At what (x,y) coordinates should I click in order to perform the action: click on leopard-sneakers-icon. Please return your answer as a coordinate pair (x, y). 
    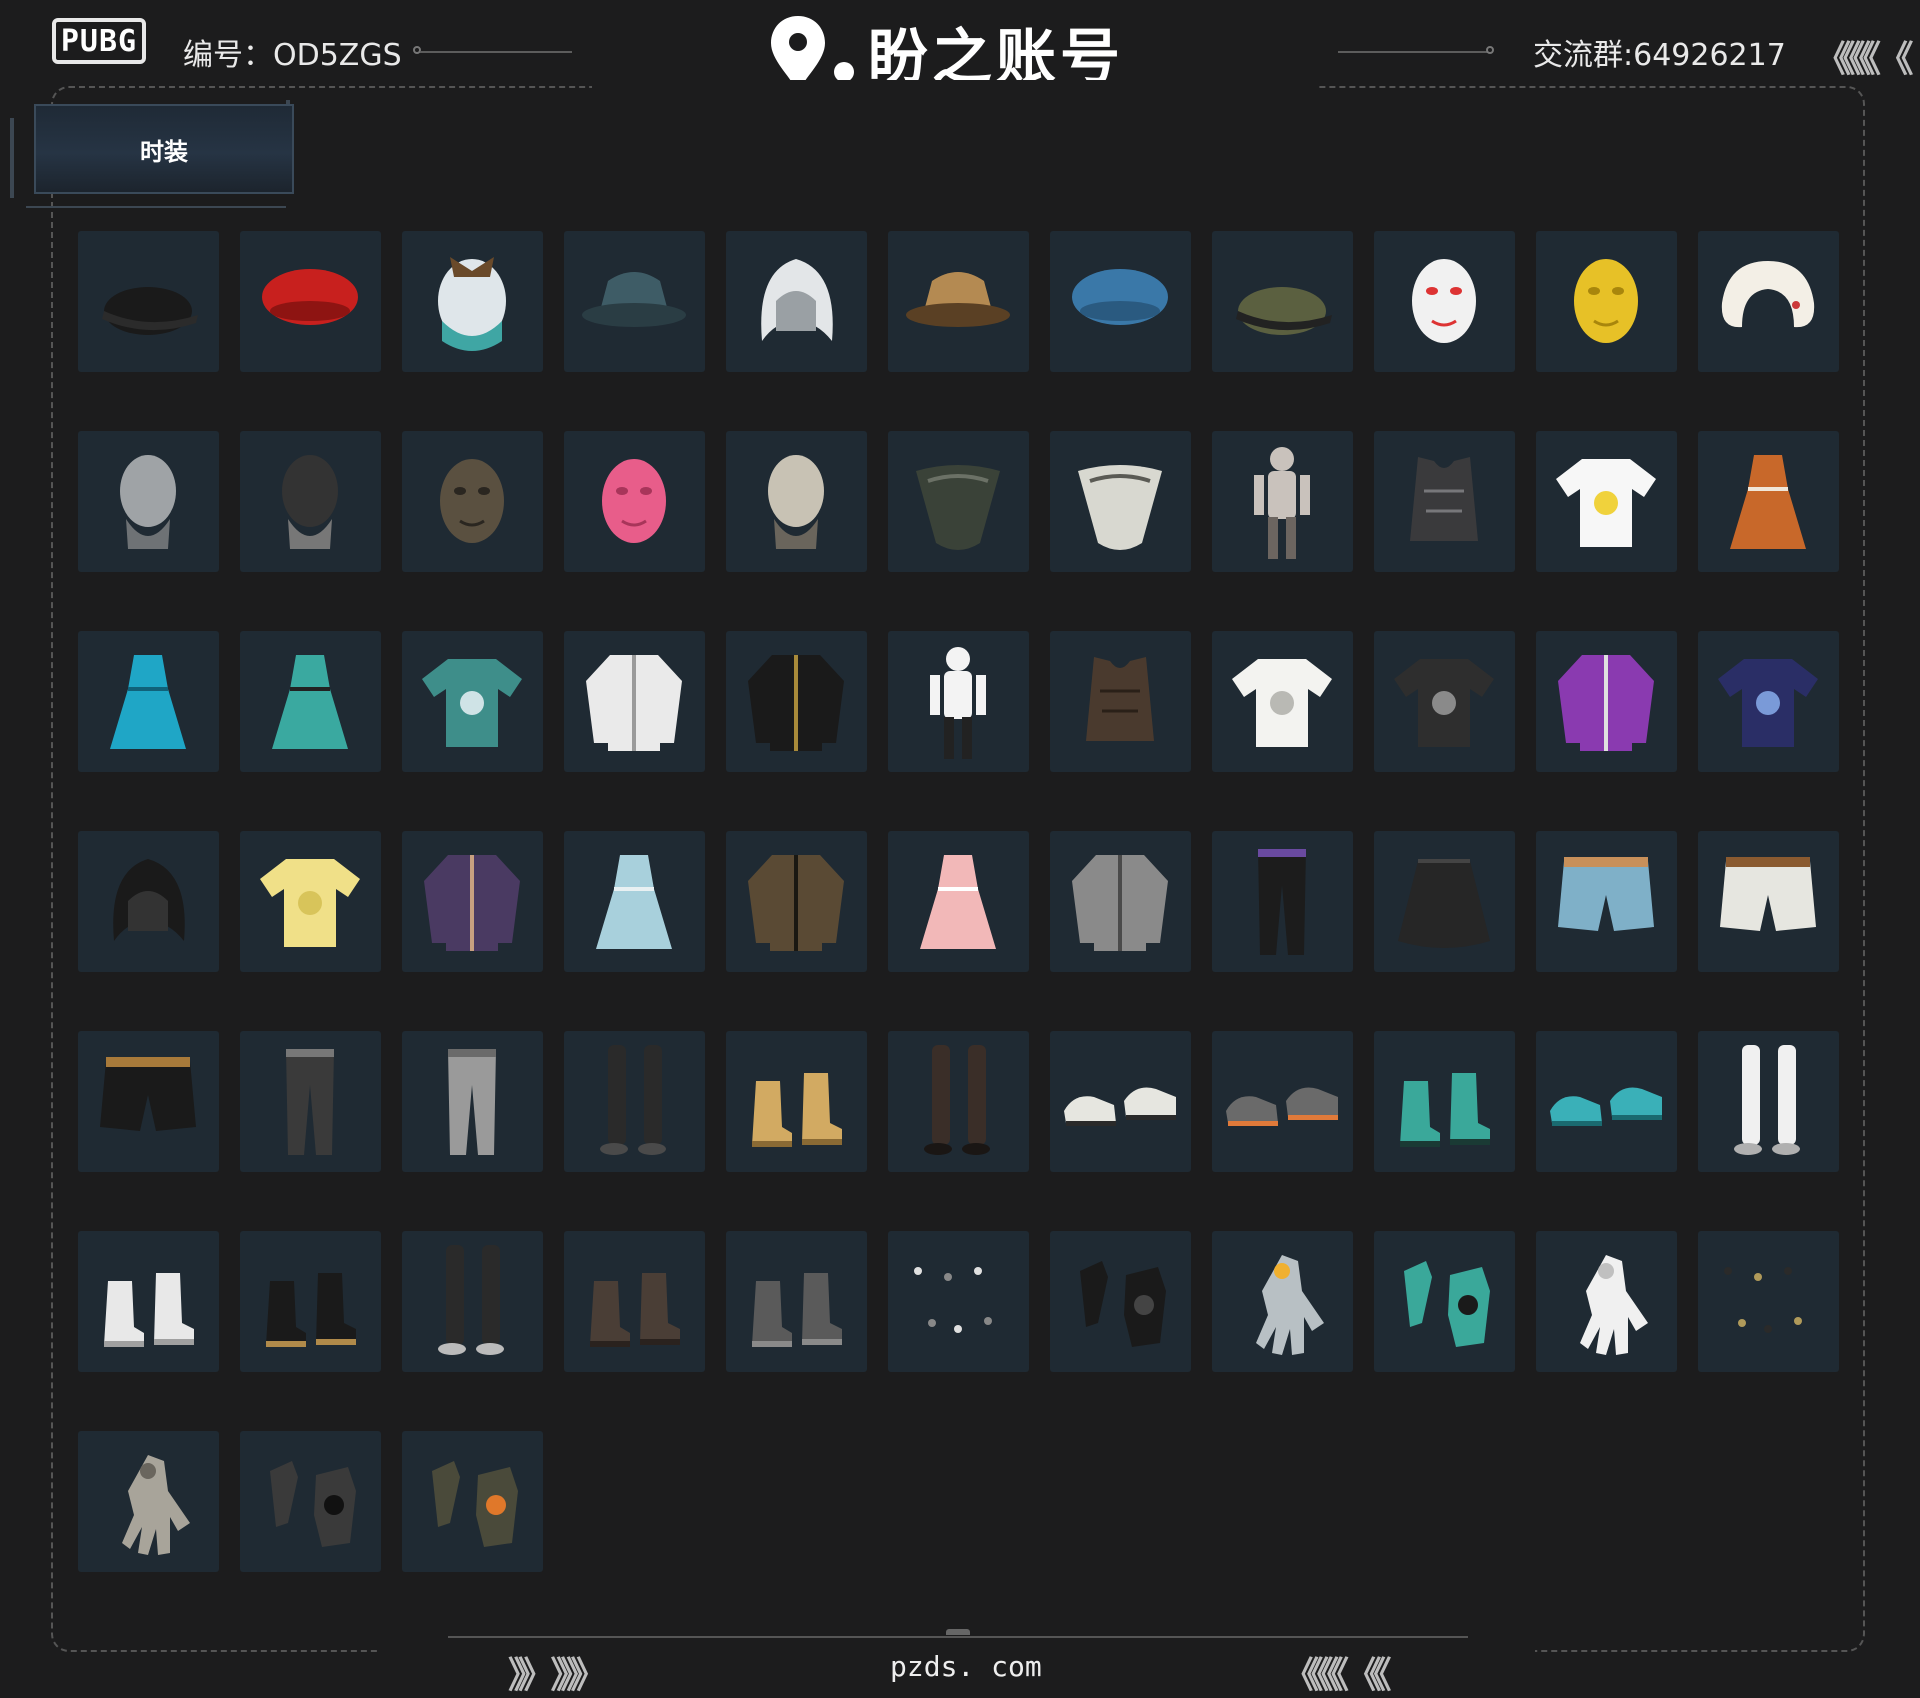
    Looking at the image, I should click on (311, 1310).